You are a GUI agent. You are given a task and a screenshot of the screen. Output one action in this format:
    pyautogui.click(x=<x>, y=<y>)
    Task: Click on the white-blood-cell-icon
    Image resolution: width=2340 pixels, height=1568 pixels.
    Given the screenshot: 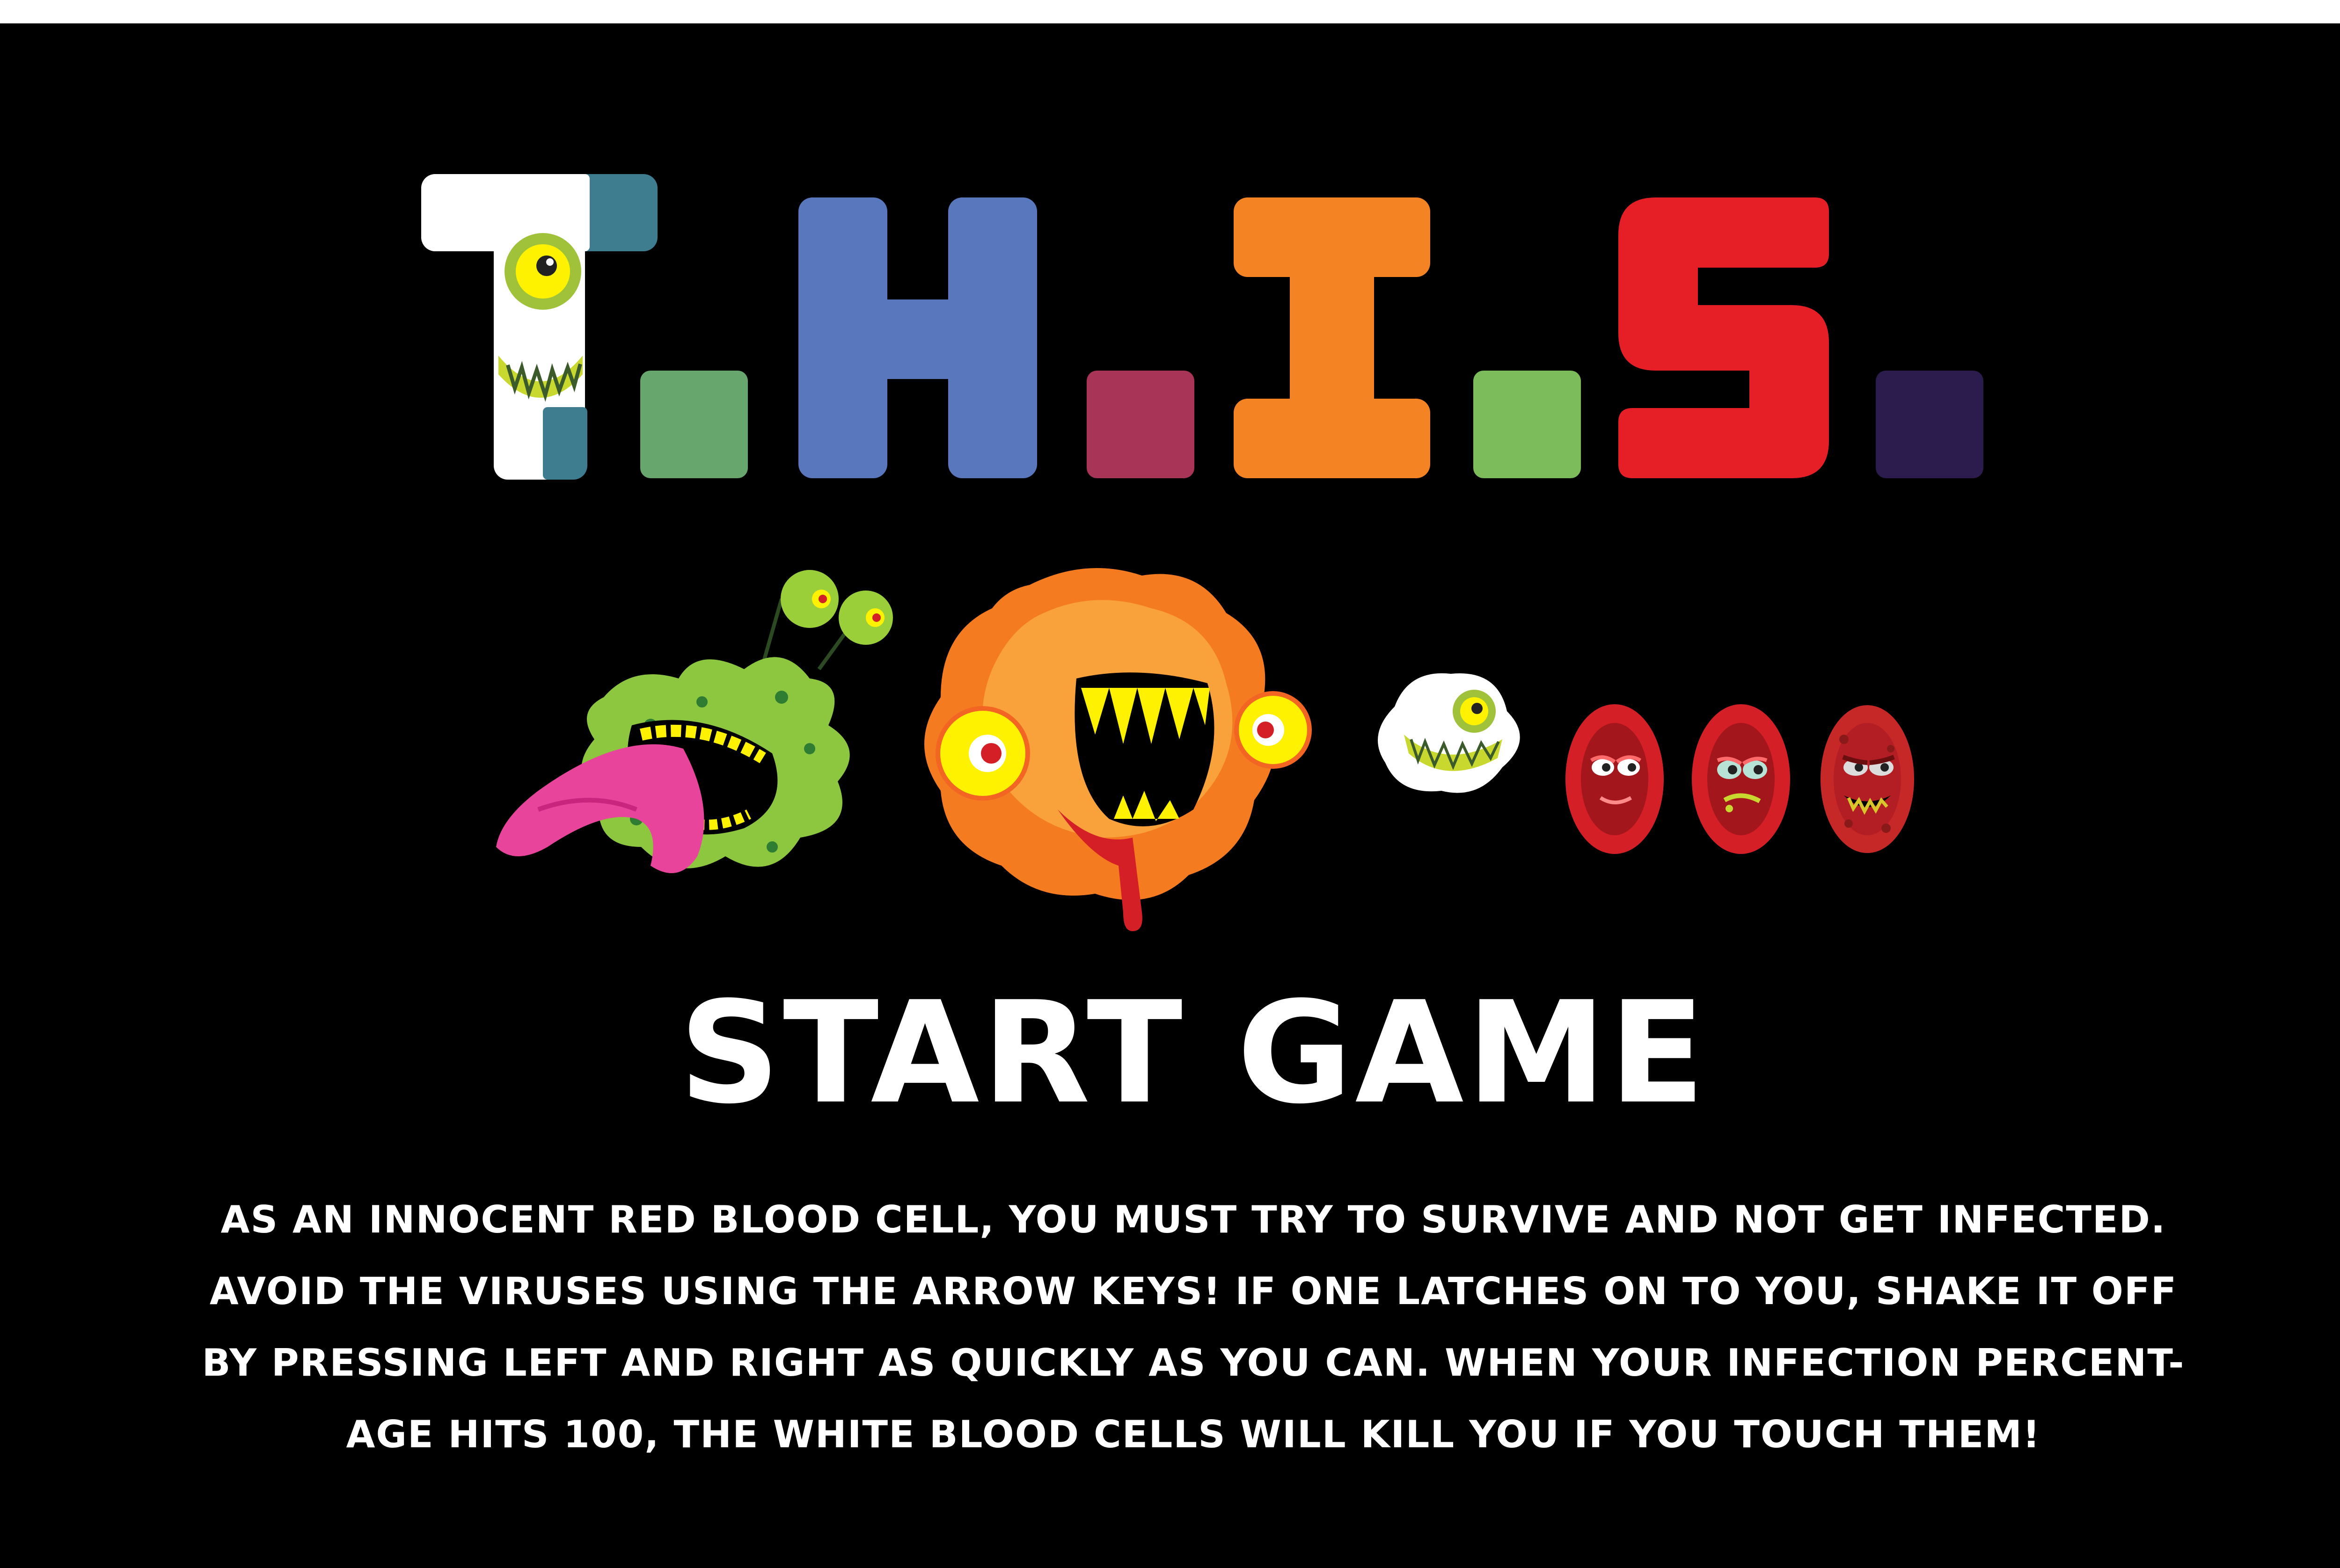 What is the action you would take?
    pyautogui.click(x=1451, y=736)
    